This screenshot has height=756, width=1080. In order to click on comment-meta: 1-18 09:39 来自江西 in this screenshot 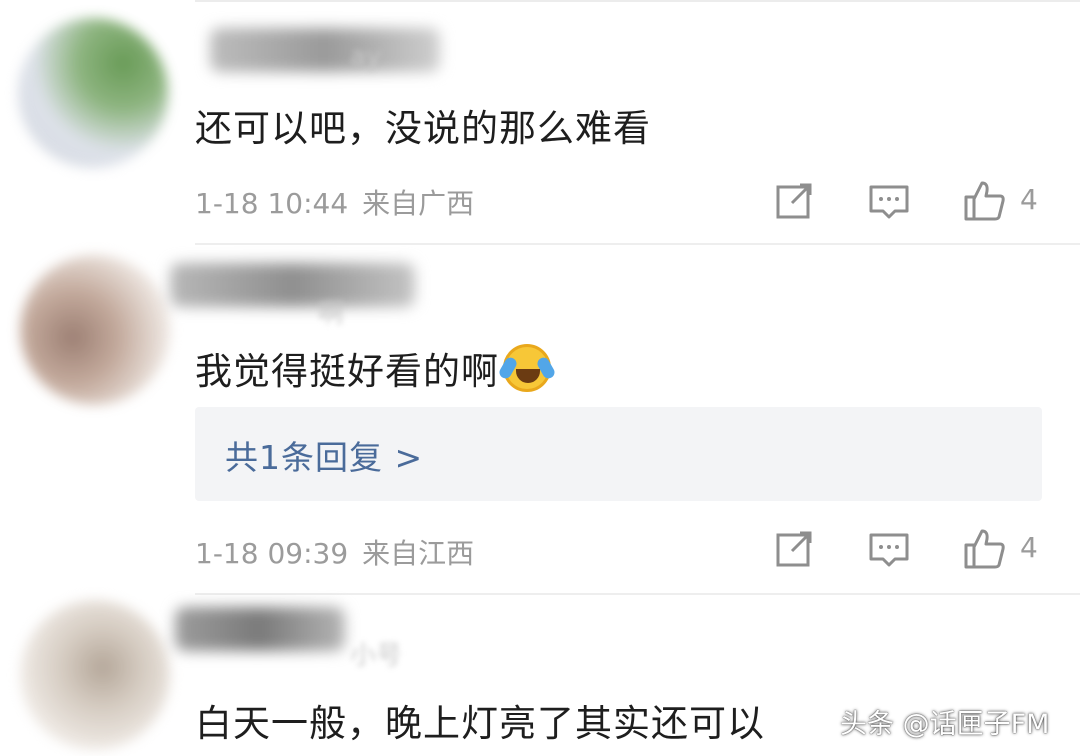, I will do `click(334, 552)`.